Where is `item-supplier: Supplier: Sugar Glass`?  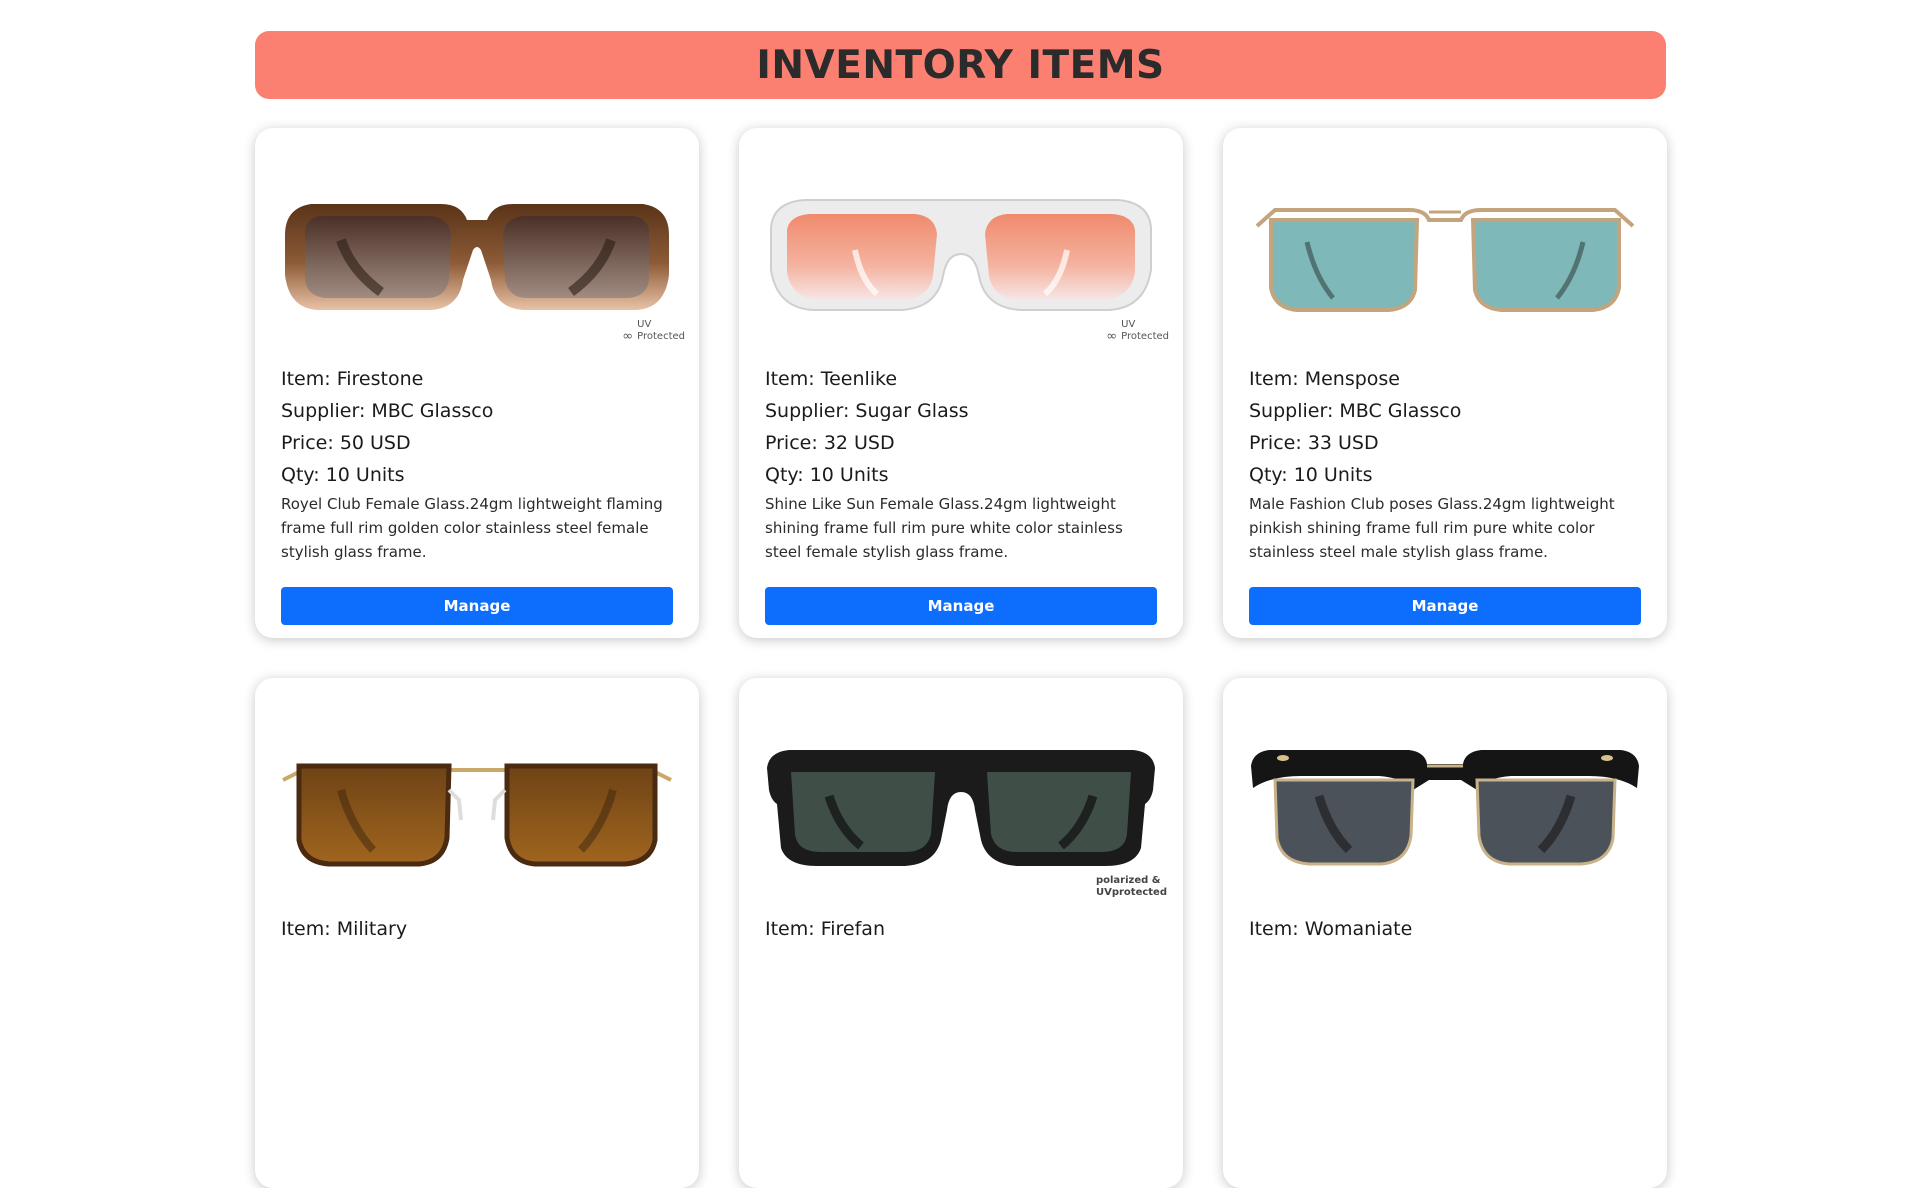 item-supplier: Supplier: Sugar Glass is located at coordinates (867, 411).